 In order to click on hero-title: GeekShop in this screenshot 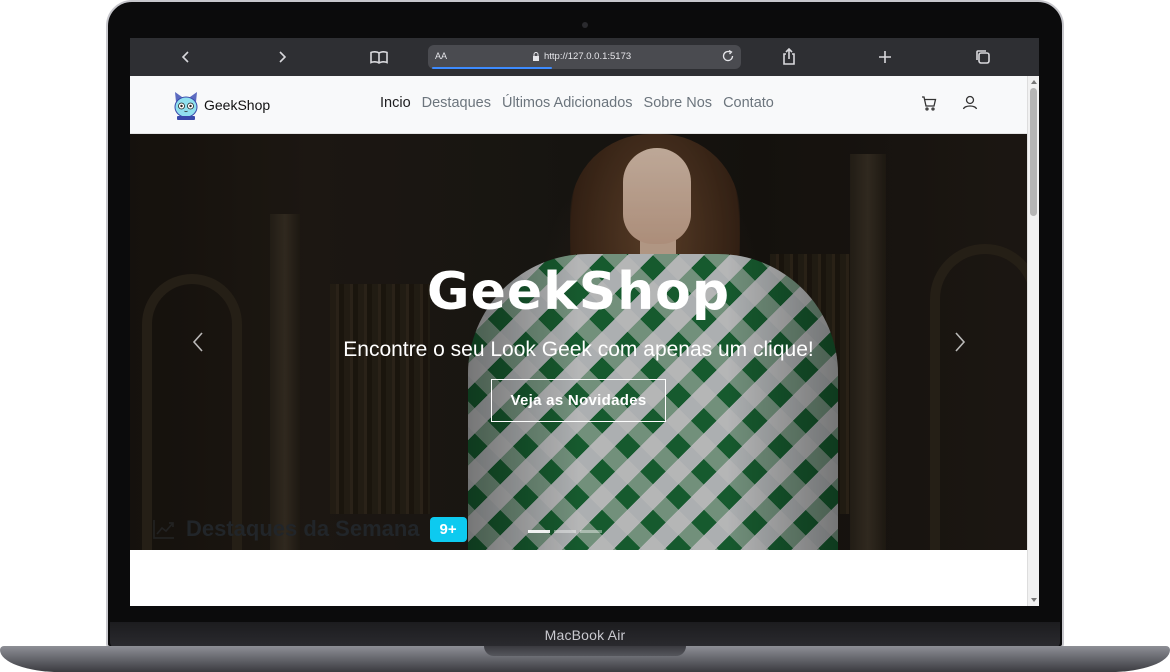, I will do `click(578, 292)`.